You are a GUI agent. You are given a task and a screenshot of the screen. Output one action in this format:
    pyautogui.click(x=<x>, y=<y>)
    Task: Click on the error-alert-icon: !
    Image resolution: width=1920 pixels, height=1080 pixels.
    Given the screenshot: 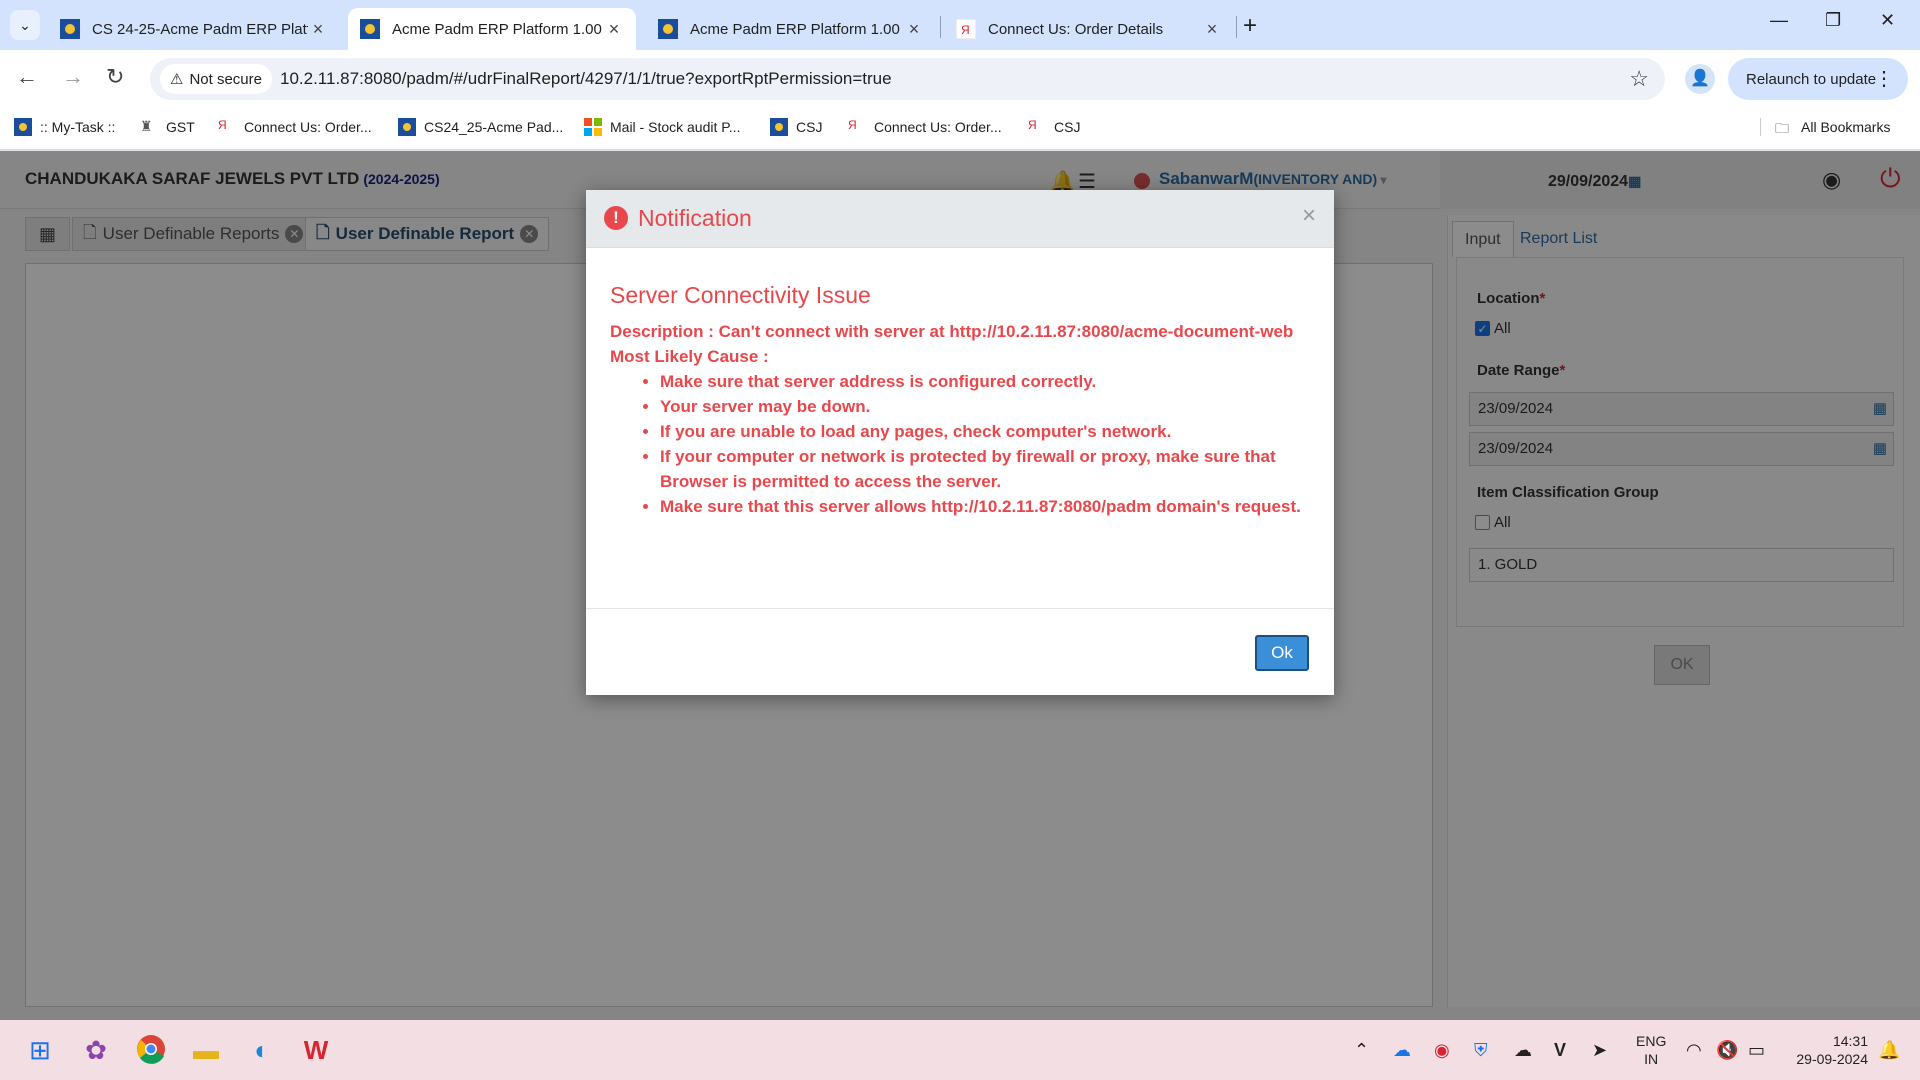 What is the action you would take?
    pyautogui.click(x=616, y=218)
    